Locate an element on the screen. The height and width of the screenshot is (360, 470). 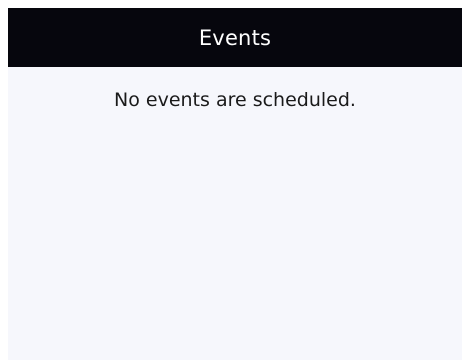
events-title: Events is located at coordinates (235, 37).